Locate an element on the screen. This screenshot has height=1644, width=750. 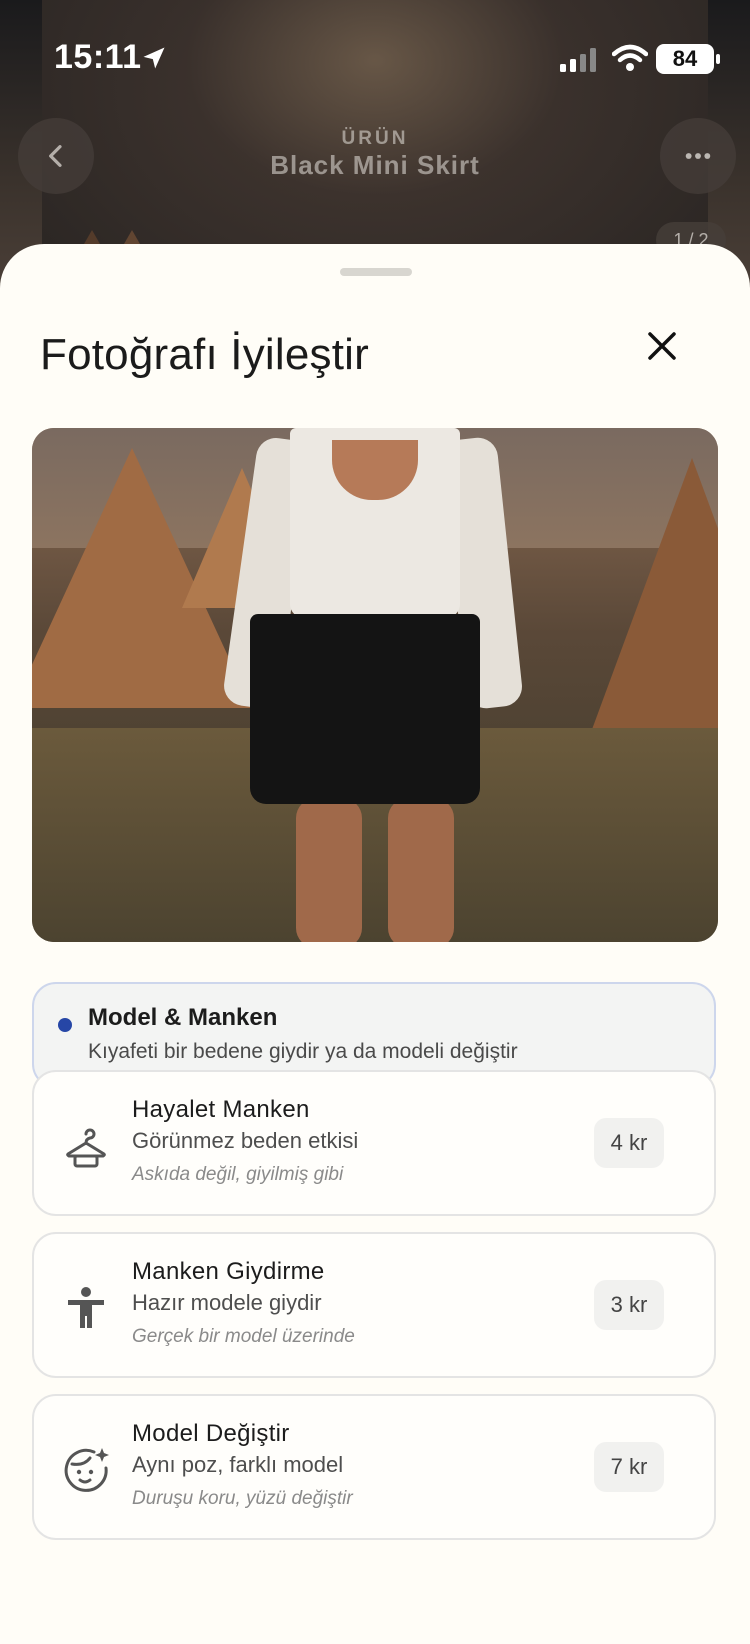
option-subtitle: Görünmez beden etkisi is located at coordinates (245, 1140).